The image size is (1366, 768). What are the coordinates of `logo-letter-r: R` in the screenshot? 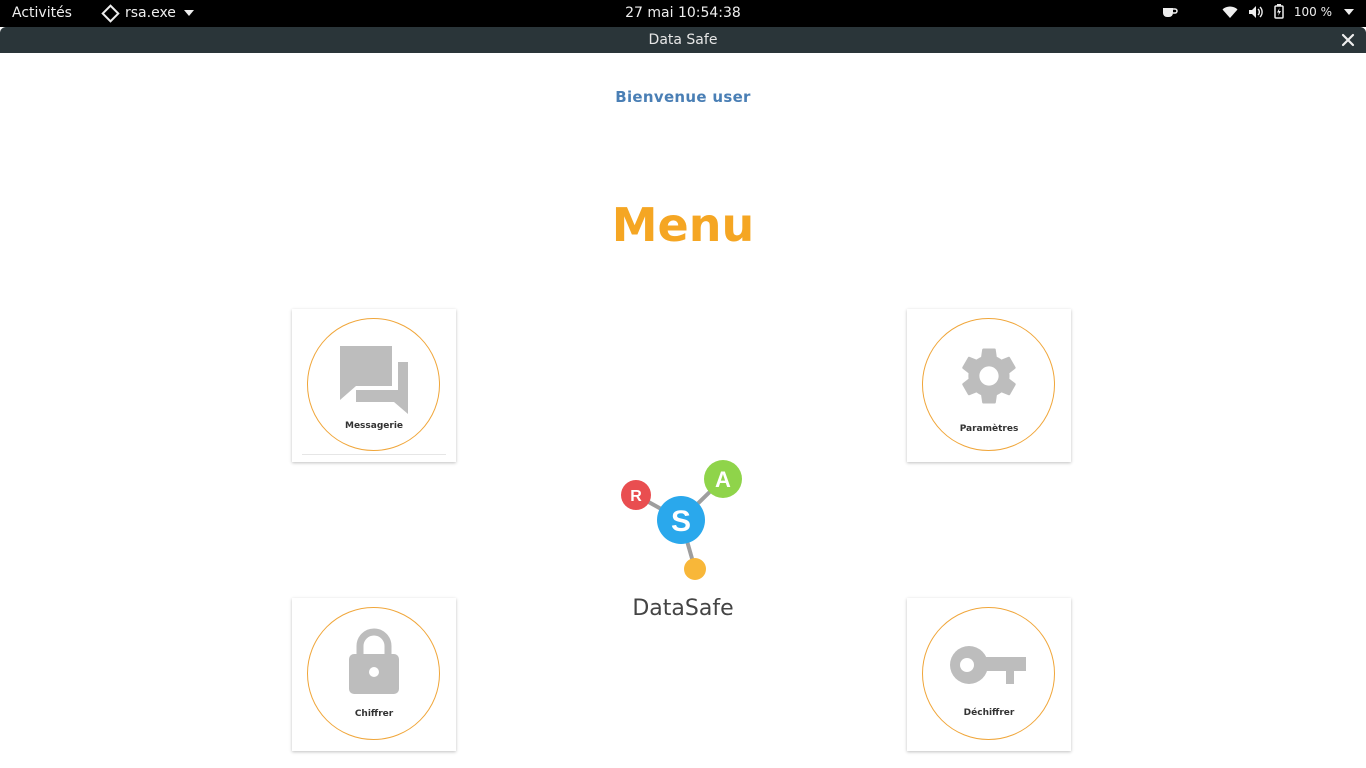 It's located at (636, 496).